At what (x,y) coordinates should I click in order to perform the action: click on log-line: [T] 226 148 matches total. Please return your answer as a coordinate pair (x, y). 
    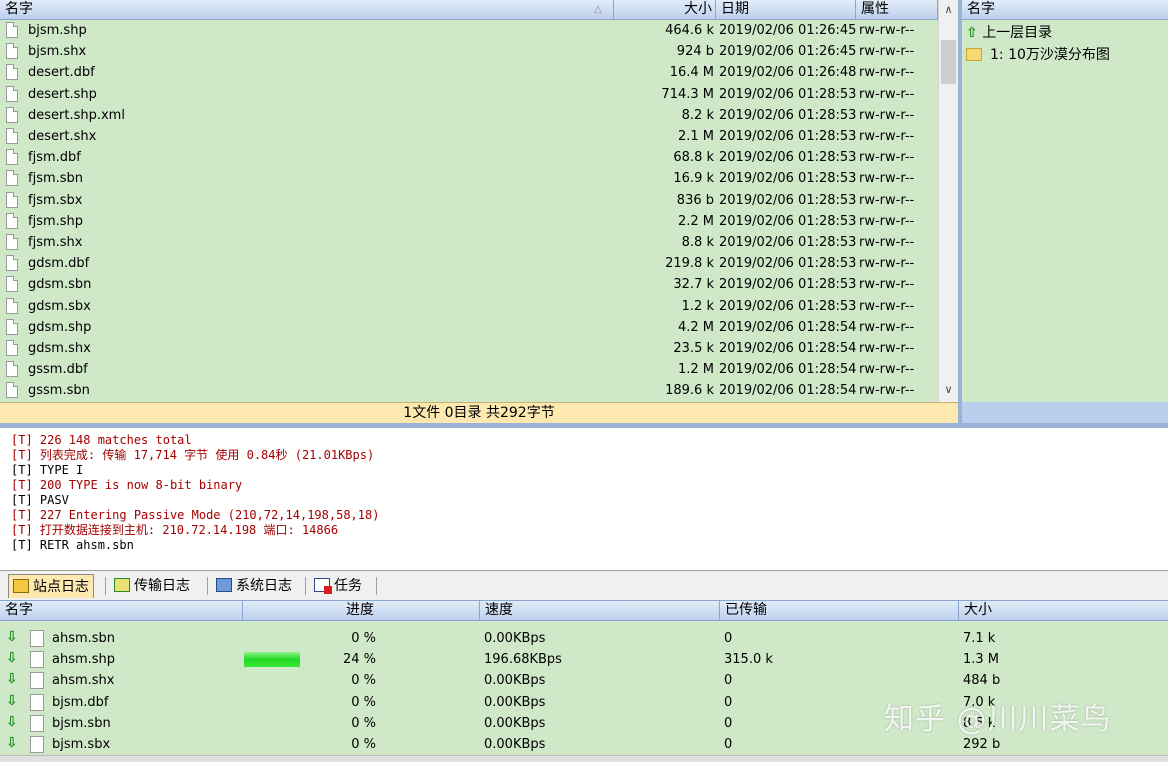
    Looking at the image, I should click on (101, 440).